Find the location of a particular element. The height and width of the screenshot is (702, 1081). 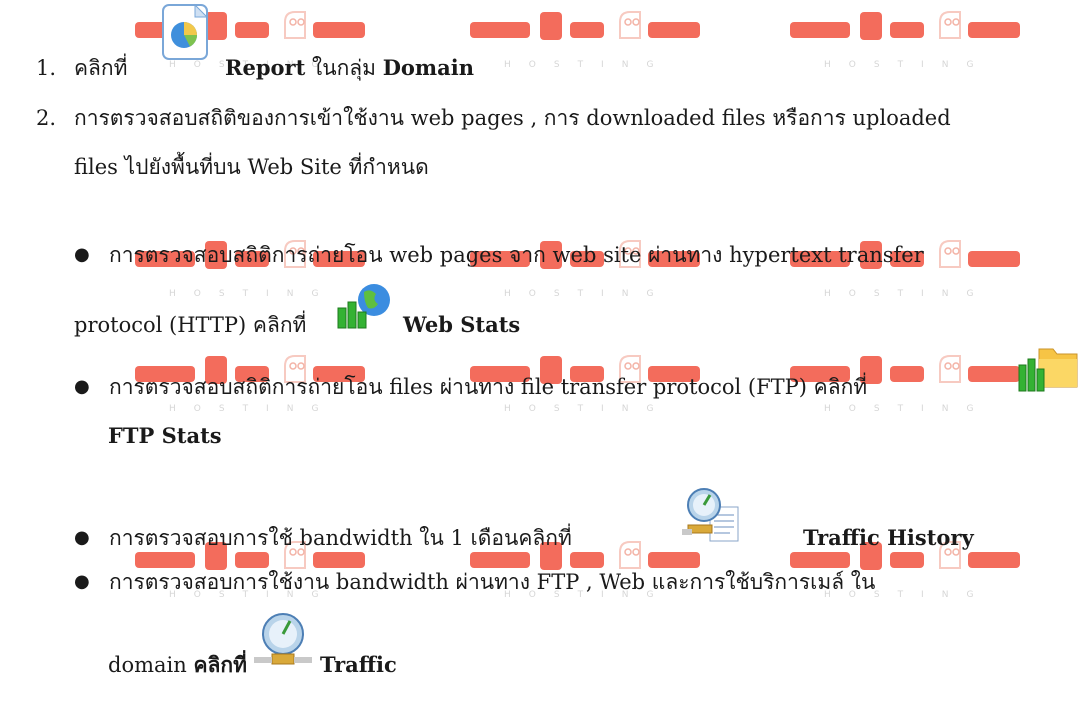

report-pie-icon is located at coordinates (186, 32).